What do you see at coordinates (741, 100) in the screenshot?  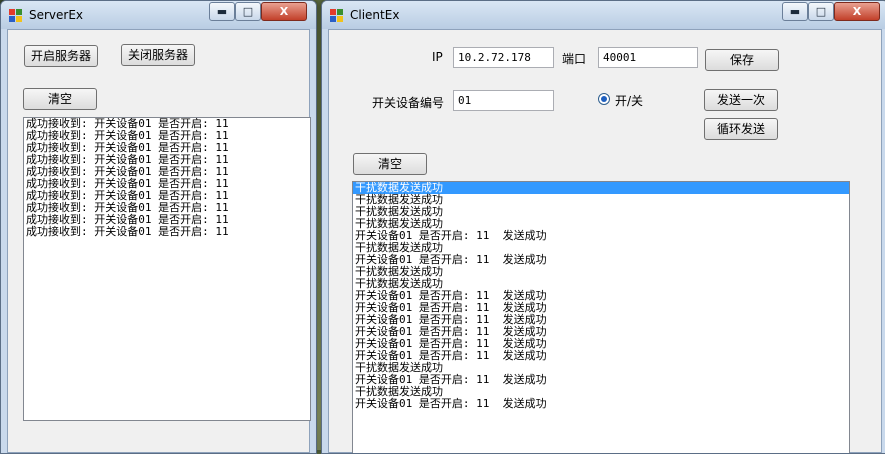 I see `send-once-button: 发送一次` at bounding box center [741, 100].